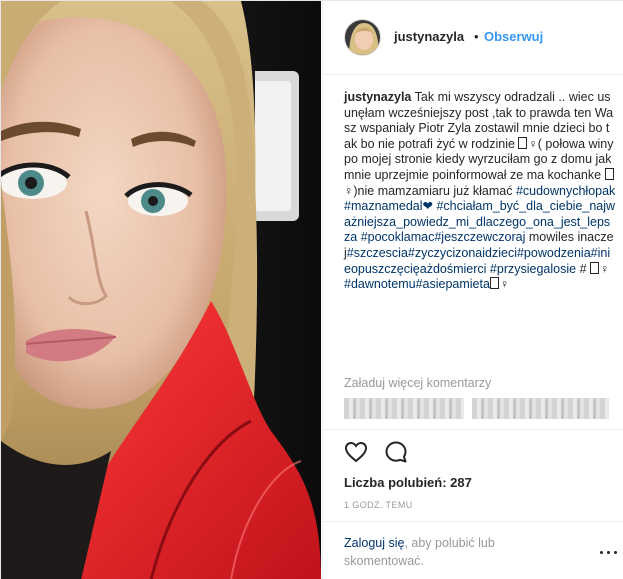 Image resolution: width=623 pixels, height=579 pixels. What do you see at coordinates (583, 268) in the screenshot?
I see `caption-text: #` at bounding box center [583, 268].